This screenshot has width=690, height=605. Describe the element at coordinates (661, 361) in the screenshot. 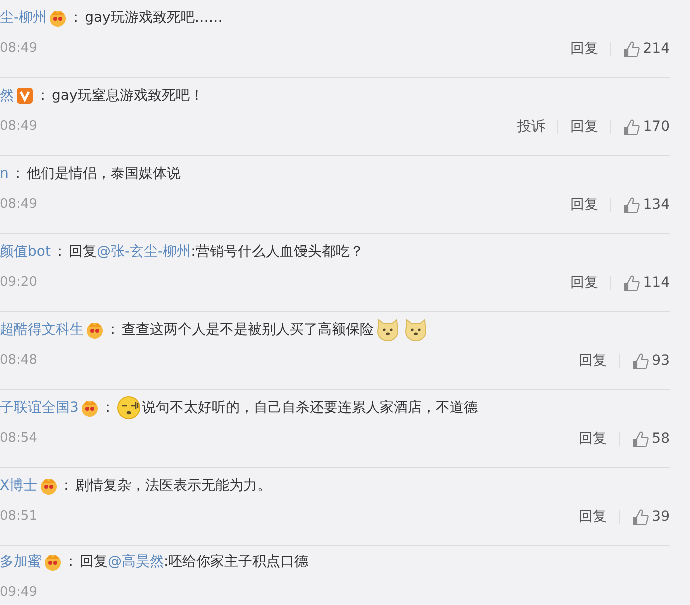

I see `like-count: 93` at that location.